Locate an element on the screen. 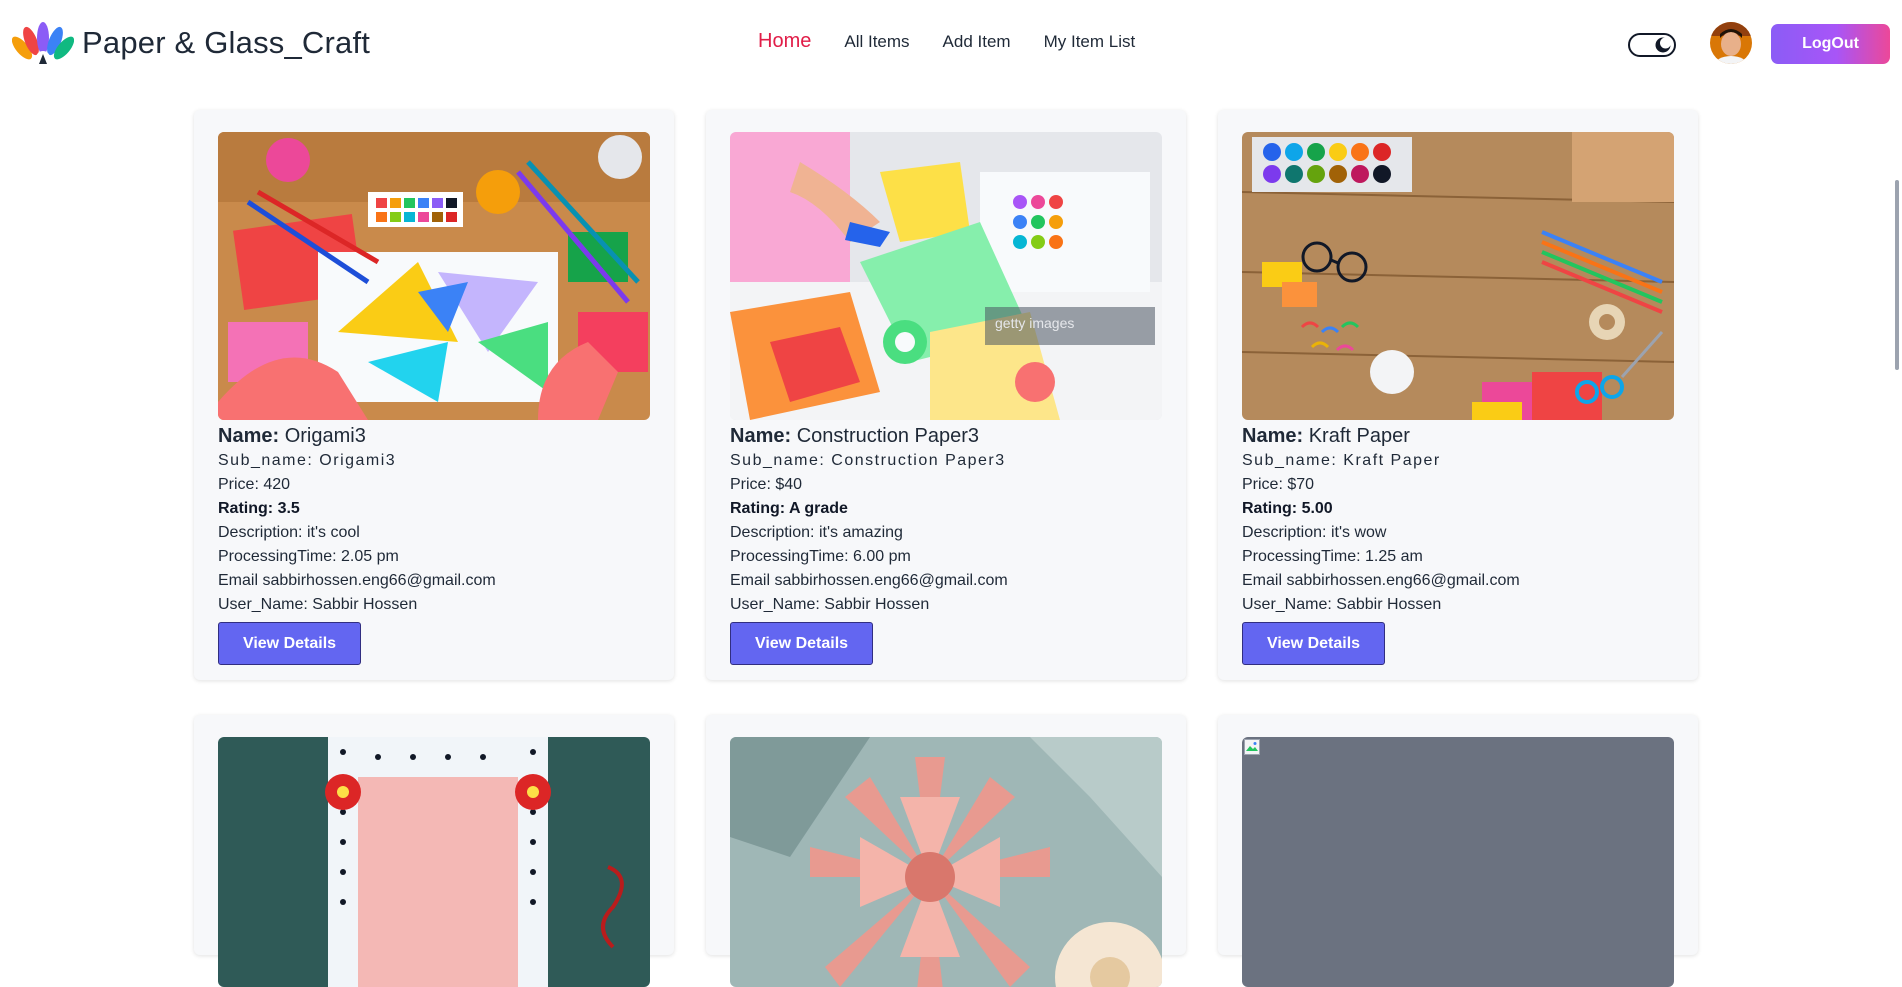  logout-button: LogOut is located at coordinates (1830, 44).